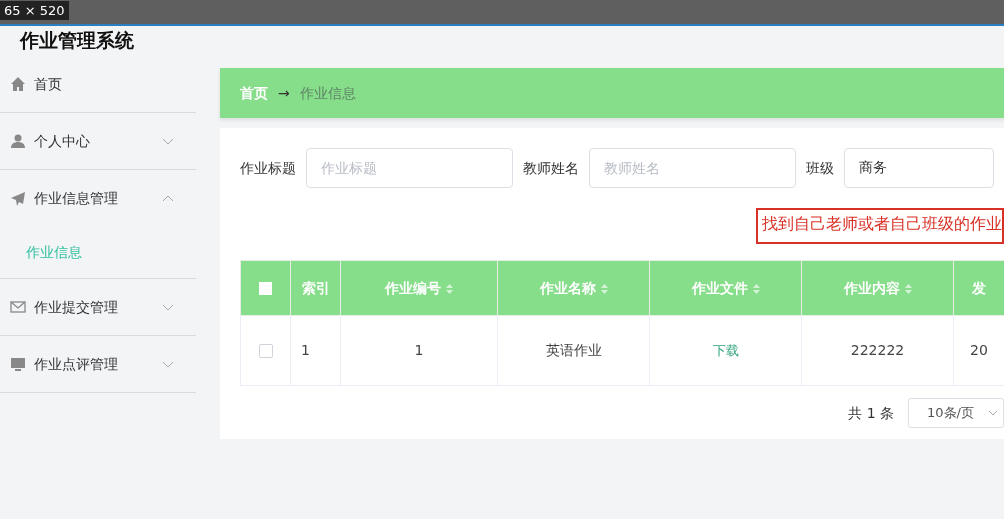 This screenshot has height=519, width=1004. I want to click on home-icon, so click(18, 84).